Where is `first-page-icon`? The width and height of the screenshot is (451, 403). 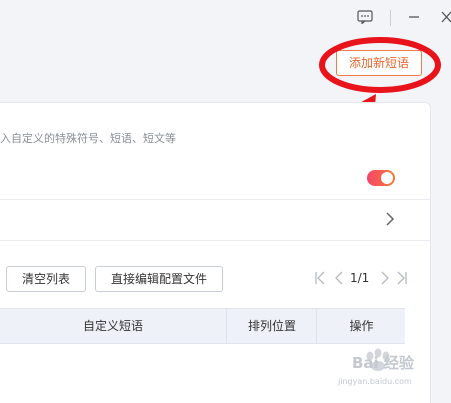 first-page-icon is located at coordinates (320, 278).